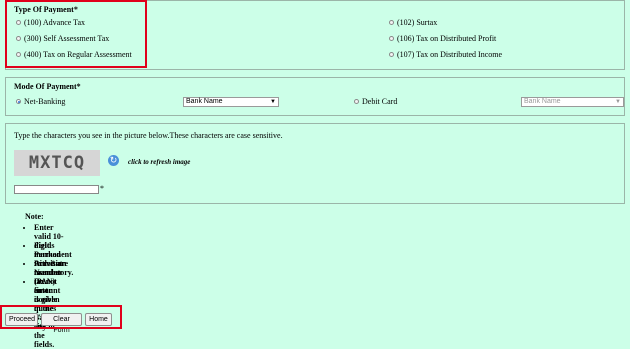 The width and height of the screenshot is (630, 349). What do you see at coordinates (391, 38) in the screenshot?
I see `radio-tax-distributed-profit` at bounding box center [391, 38].